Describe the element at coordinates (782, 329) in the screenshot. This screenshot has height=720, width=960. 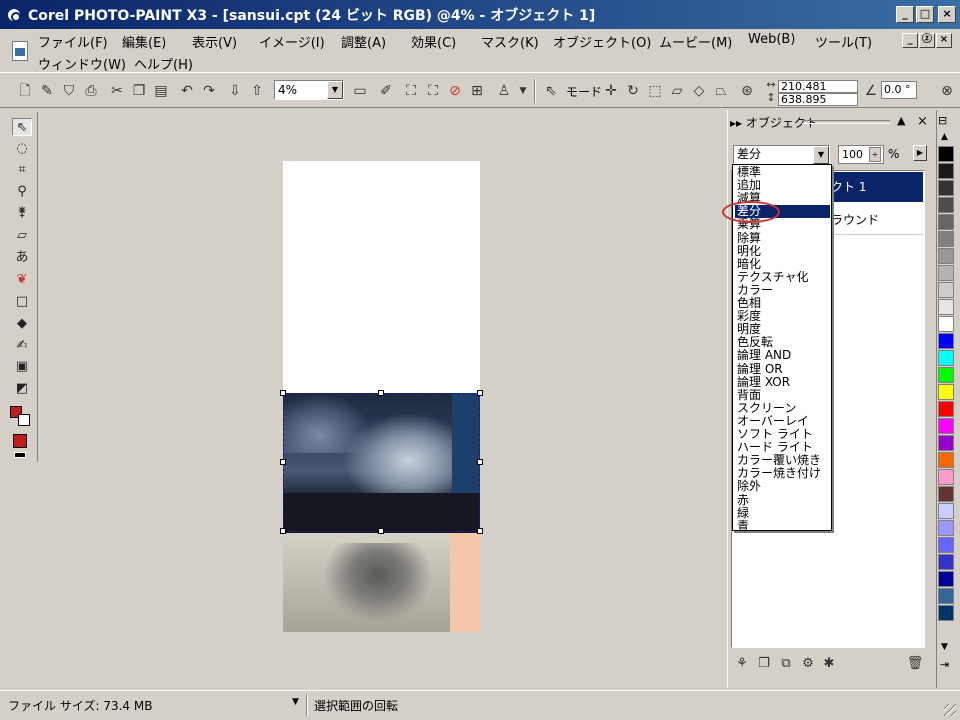
I see `blend-option: 明度` at that location.